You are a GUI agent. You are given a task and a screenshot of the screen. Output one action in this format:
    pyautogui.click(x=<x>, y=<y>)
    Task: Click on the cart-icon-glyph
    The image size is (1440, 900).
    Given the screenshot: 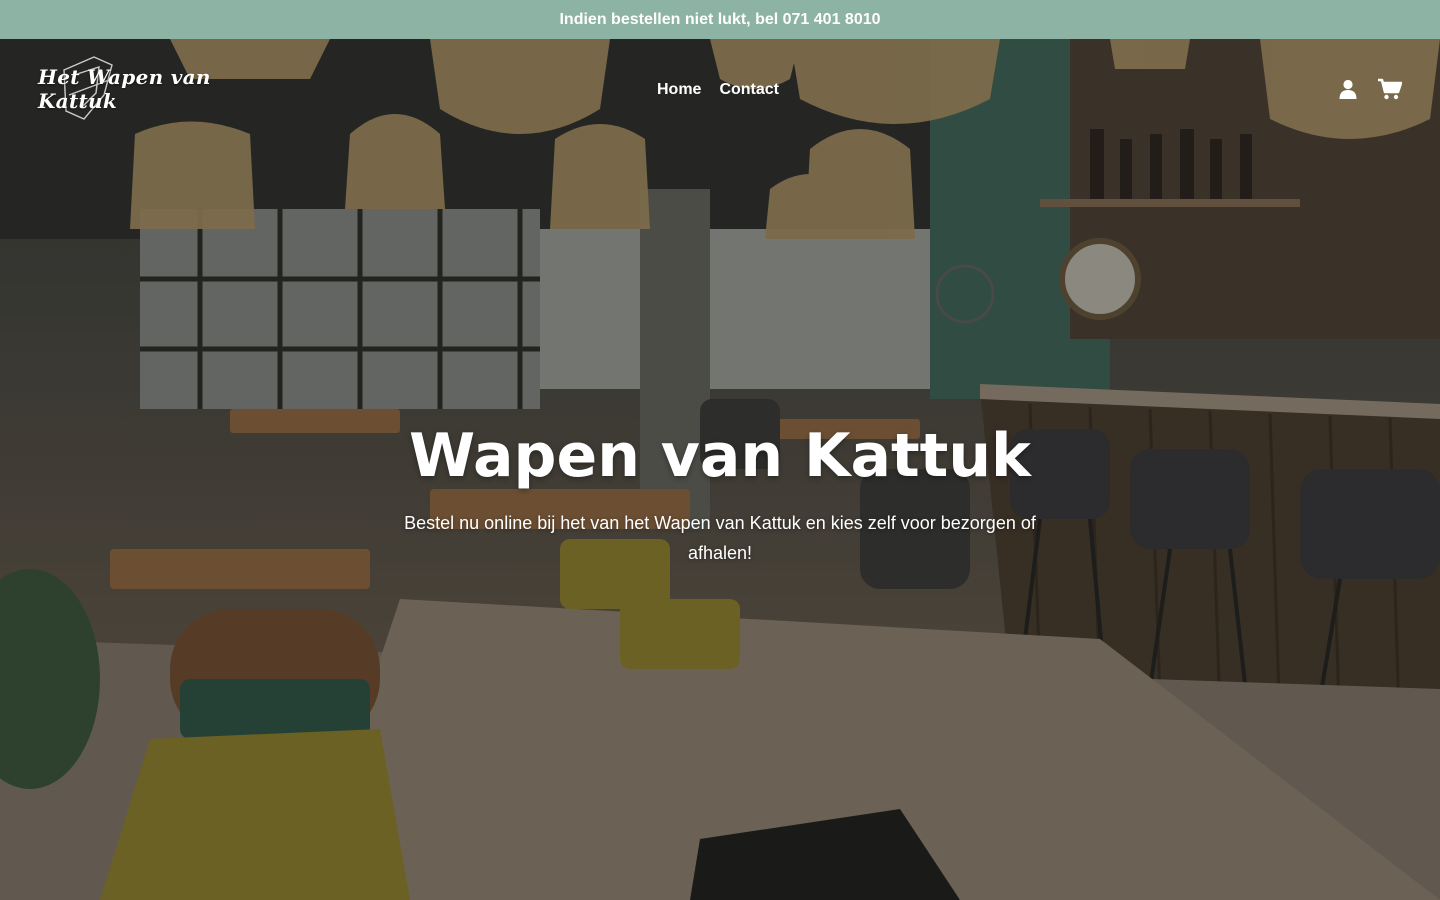 What is the action you would take?
    pyautogui.click(x=1390, y=89)
    